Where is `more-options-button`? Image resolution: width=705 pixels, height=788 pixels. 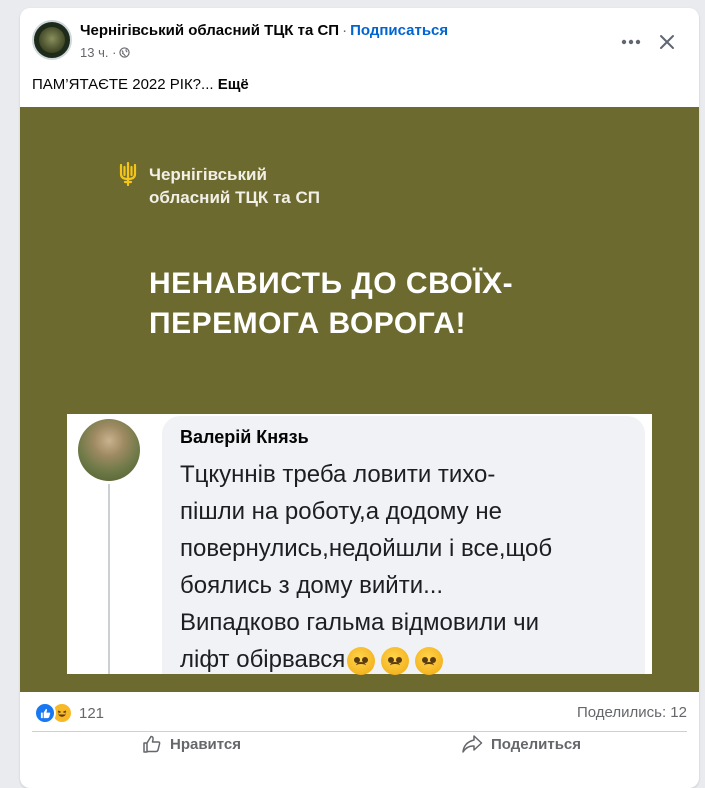 more-options-button is located at coordinates (631, 42).